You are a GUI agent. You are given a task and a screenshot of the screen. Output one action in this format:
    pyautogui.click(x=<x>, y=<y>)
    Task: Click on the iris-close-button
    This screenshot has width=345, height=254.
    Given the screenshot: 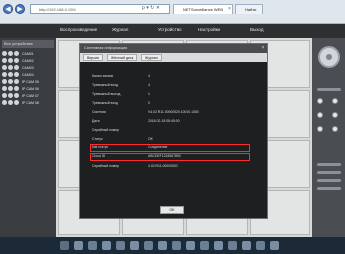 What is the action you would take?
    pyautogui.click(x=335, y=129)
    